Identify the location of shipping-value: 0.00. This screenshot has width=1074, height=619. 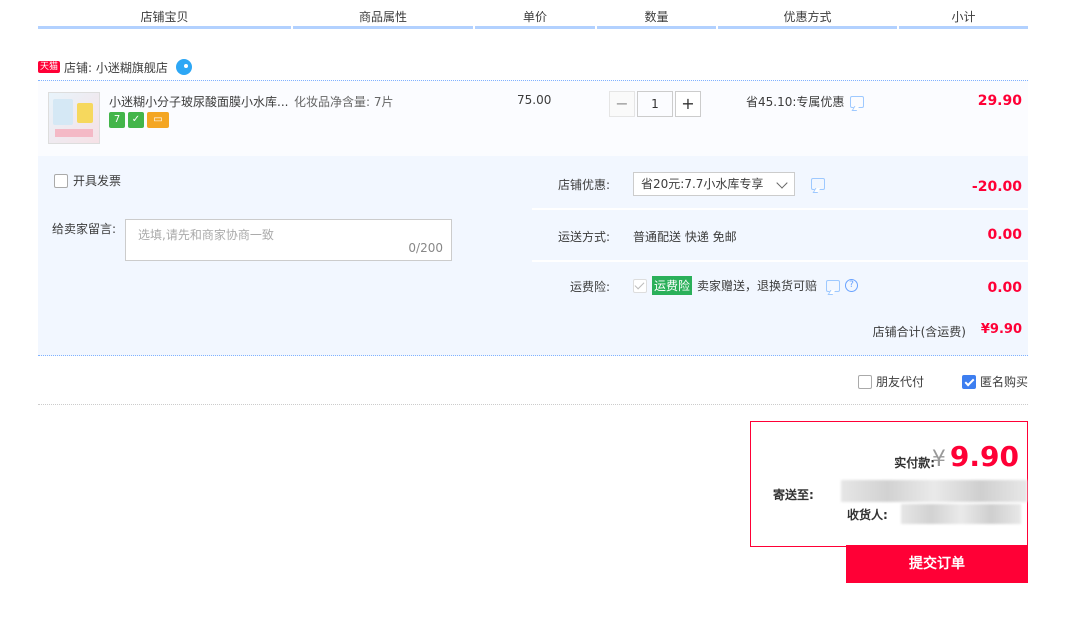
(1004, 235).